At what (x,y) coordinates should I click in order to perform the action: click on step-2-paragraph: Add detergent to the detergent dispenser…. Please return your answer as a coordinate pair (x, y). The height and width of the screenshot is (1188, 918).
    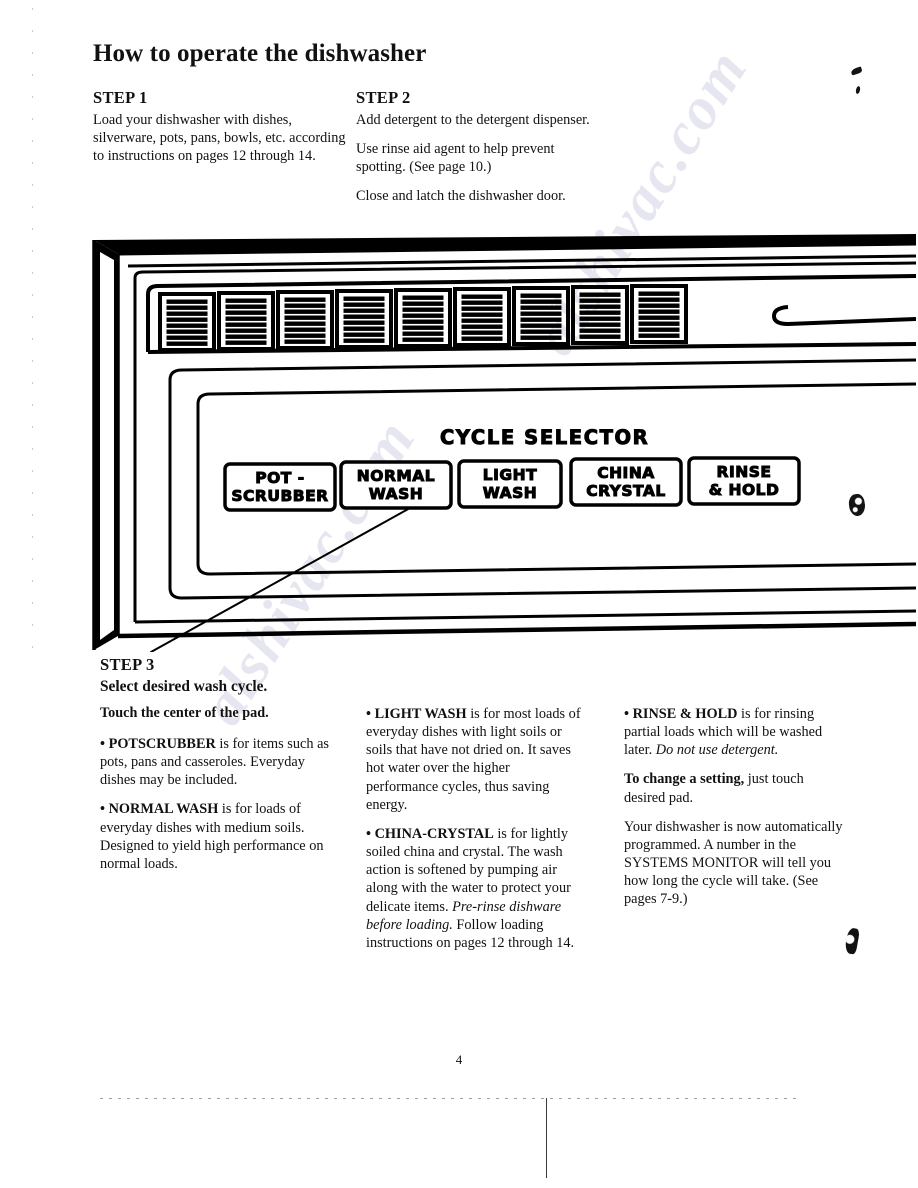
    Looking at the image, I should click on (473, 120).